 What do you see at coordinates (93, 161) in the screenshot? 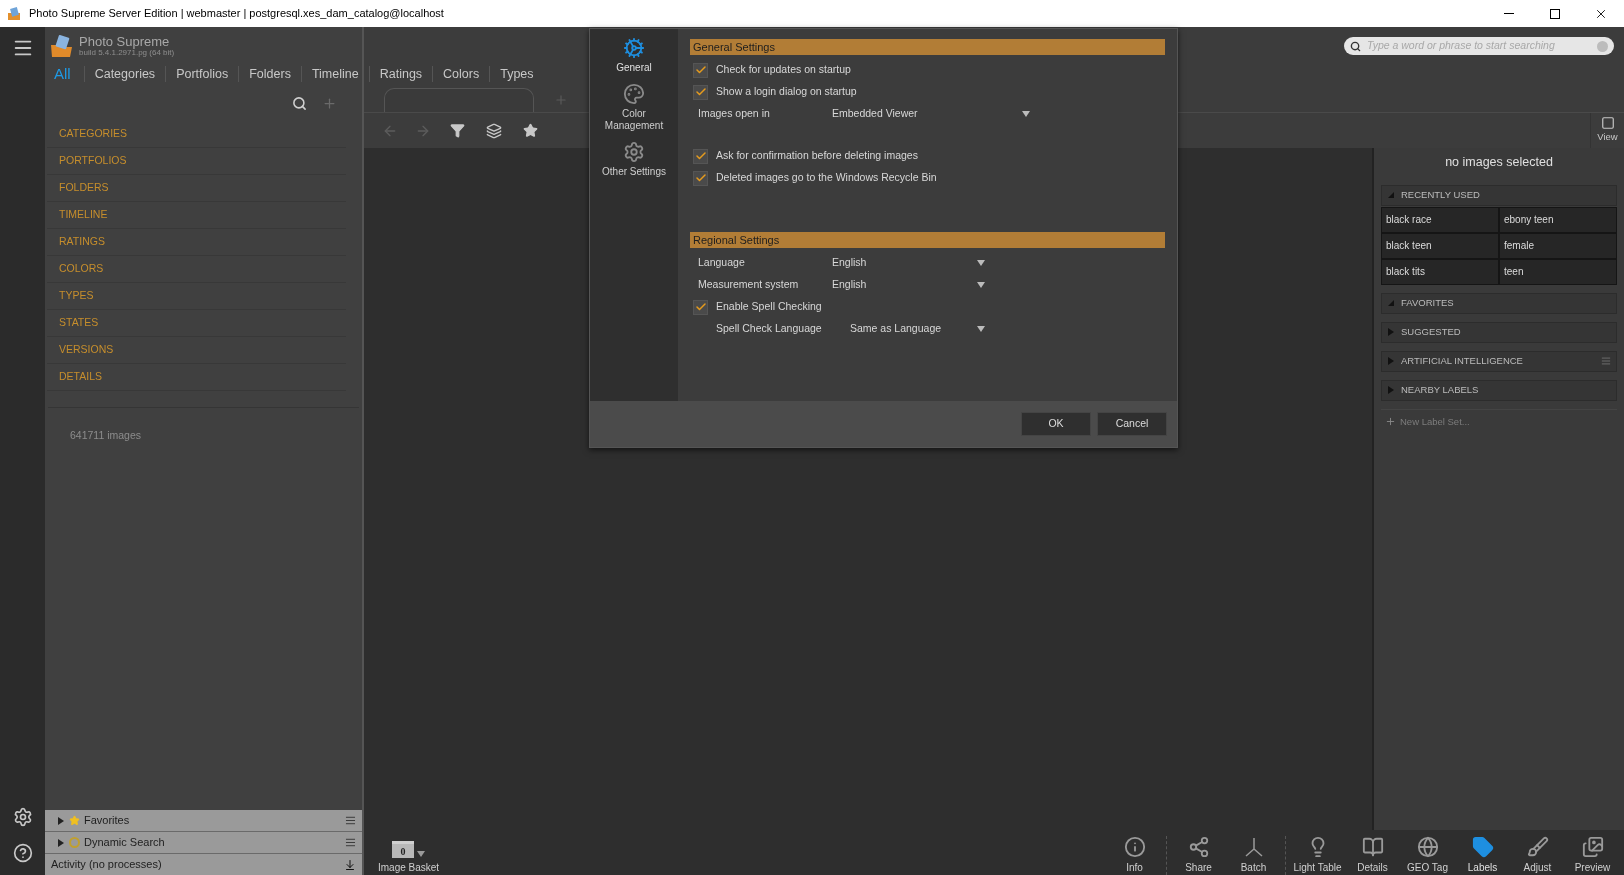
I see `sidebar-item: PORTFOLIOS` at bounding box center [93, 161].